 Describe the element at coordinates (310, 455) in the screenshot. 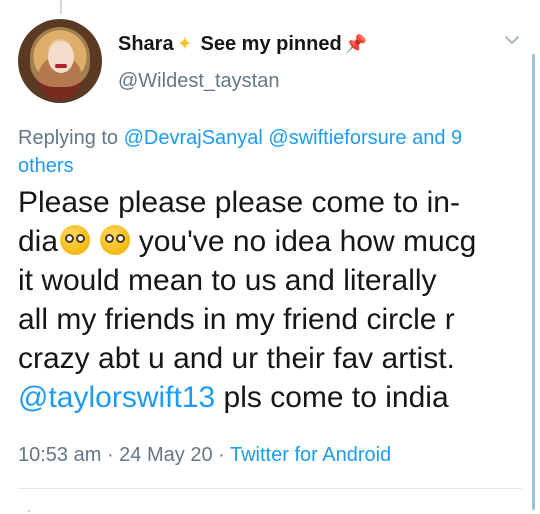

I see `tweet-source-link: Twitter for Android` at that location.